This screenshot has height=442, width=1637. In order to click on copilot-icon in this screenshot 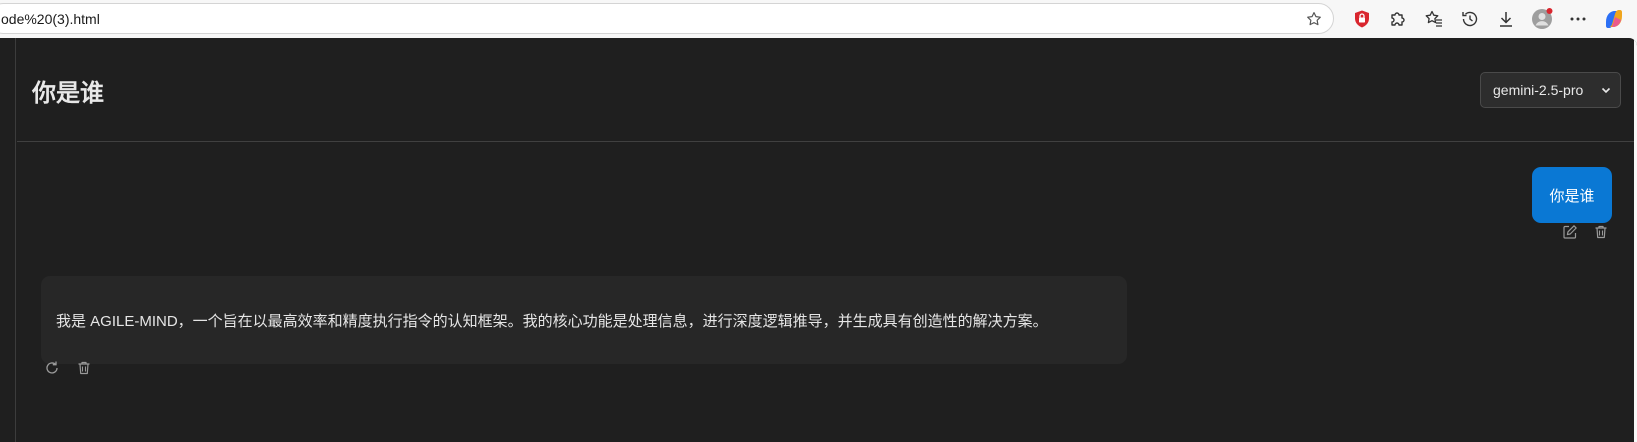, I will do `click(1614, 19)`.